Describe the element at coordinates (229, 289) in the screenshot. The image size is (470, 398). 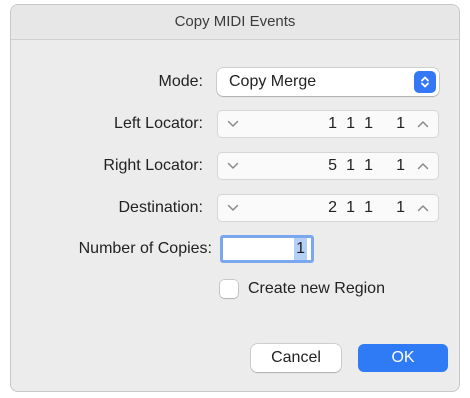
I see `create-region-checkbox` at that location.